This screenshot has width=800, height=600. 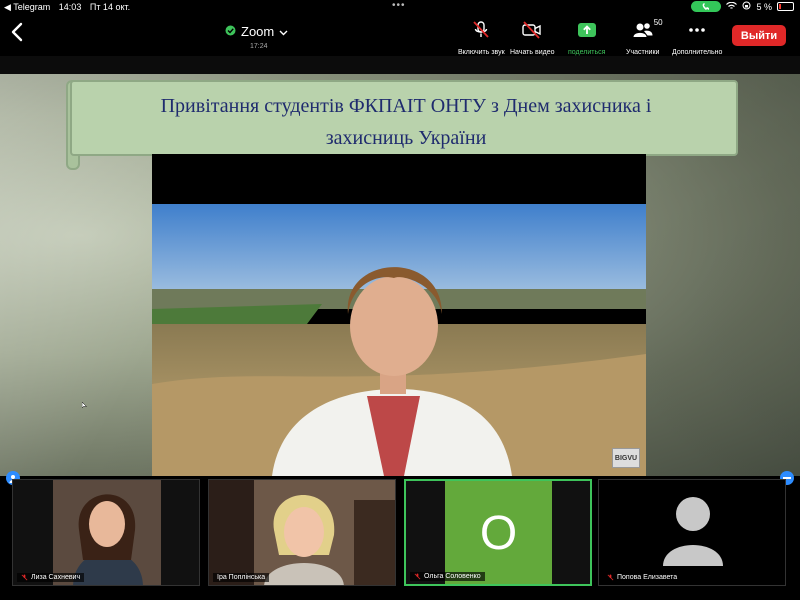 What do you see at coordinates (732, 6) in the screenshot?
I see `wifi-icon` at bounding box center [732, 6].